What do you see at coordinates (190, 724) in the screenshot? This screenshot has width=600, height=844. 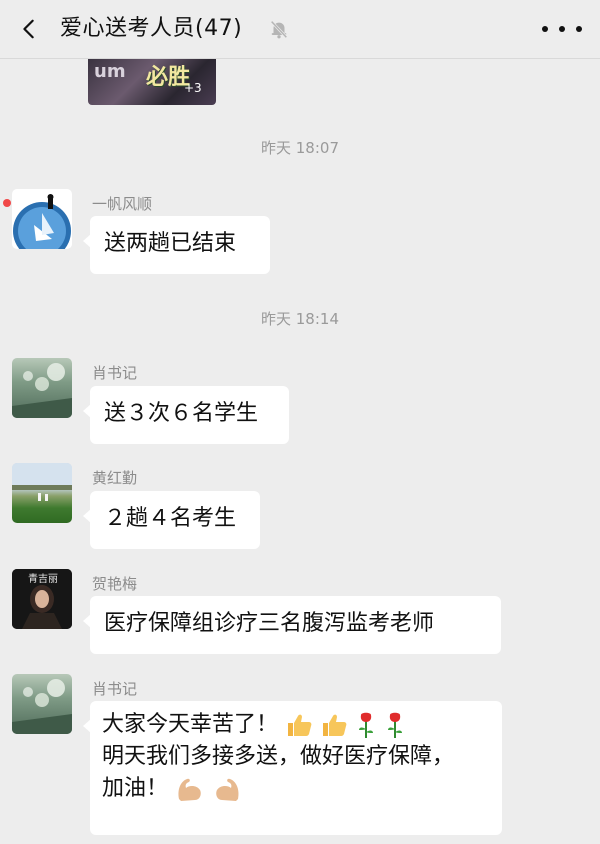 I see `message-text: 大家今天幸苦了！` at bounding box center [190, 724].